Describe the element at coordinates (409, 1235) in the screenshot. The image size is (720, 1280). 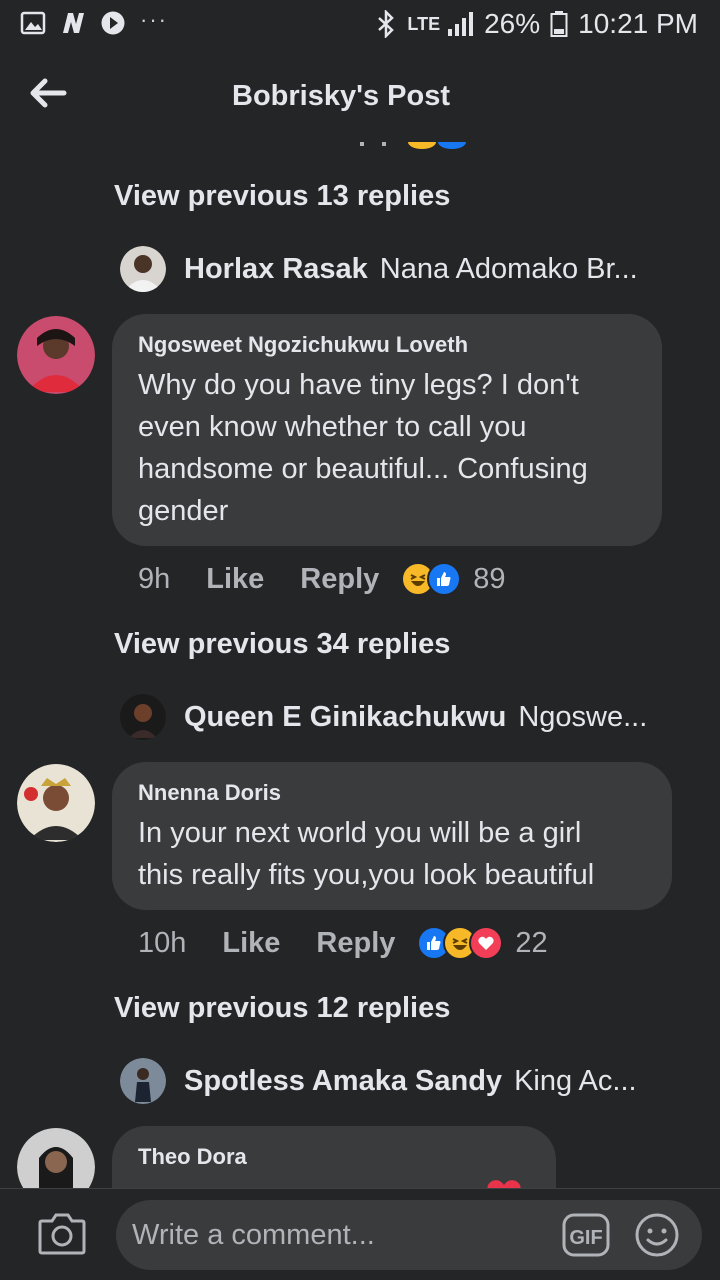
I see `comment-input: Write a comment... GIF` at that location.